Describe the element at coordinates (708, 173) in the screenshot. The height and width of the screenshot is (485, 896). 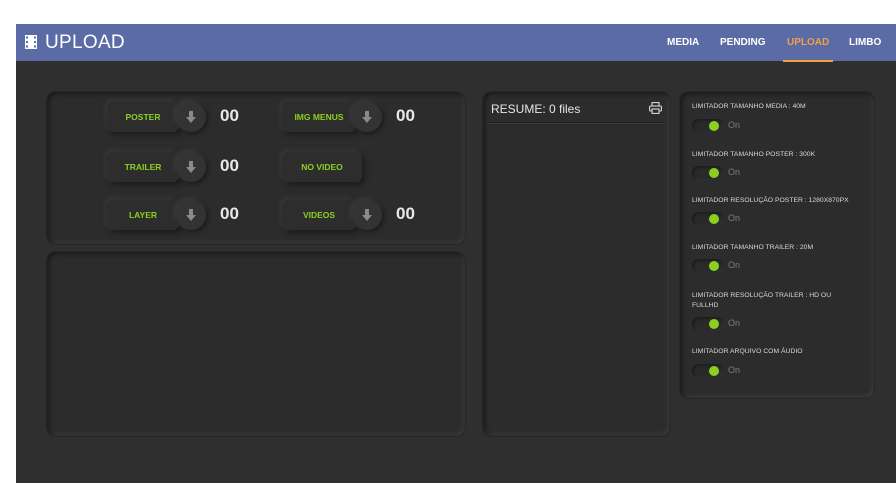
I see `limiter-toggle-poster-size` at that location.